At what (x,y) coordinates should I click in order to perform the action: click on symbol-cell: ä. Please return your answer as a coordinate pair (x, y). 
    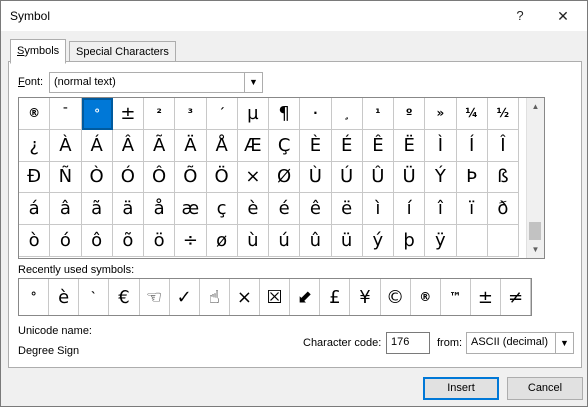
    Looking at the image, I should click on (128, 209).